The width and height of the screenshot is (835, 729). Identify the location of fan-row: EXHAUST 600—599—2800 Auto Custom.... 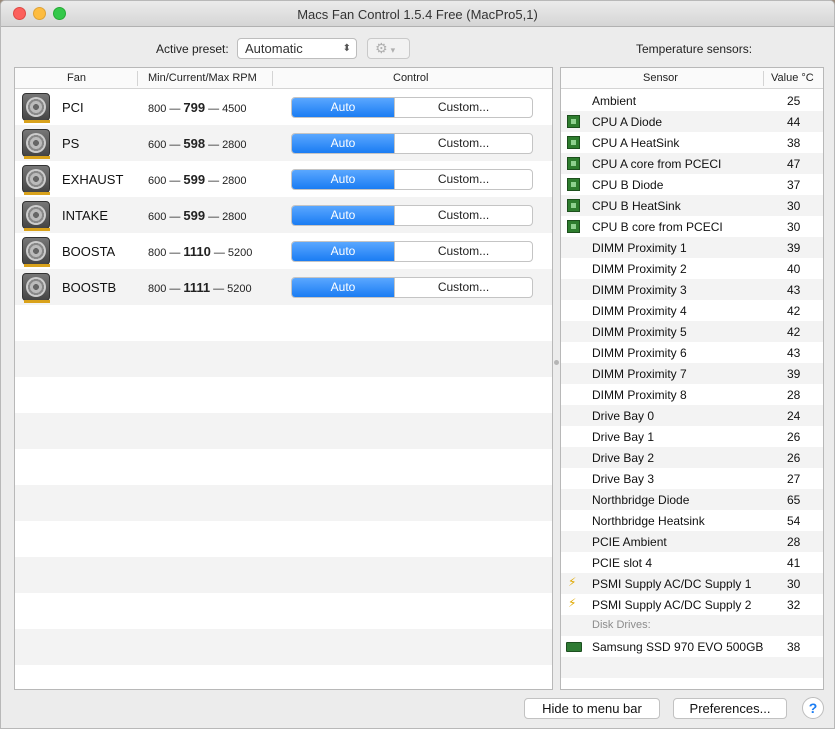
(283, 179).